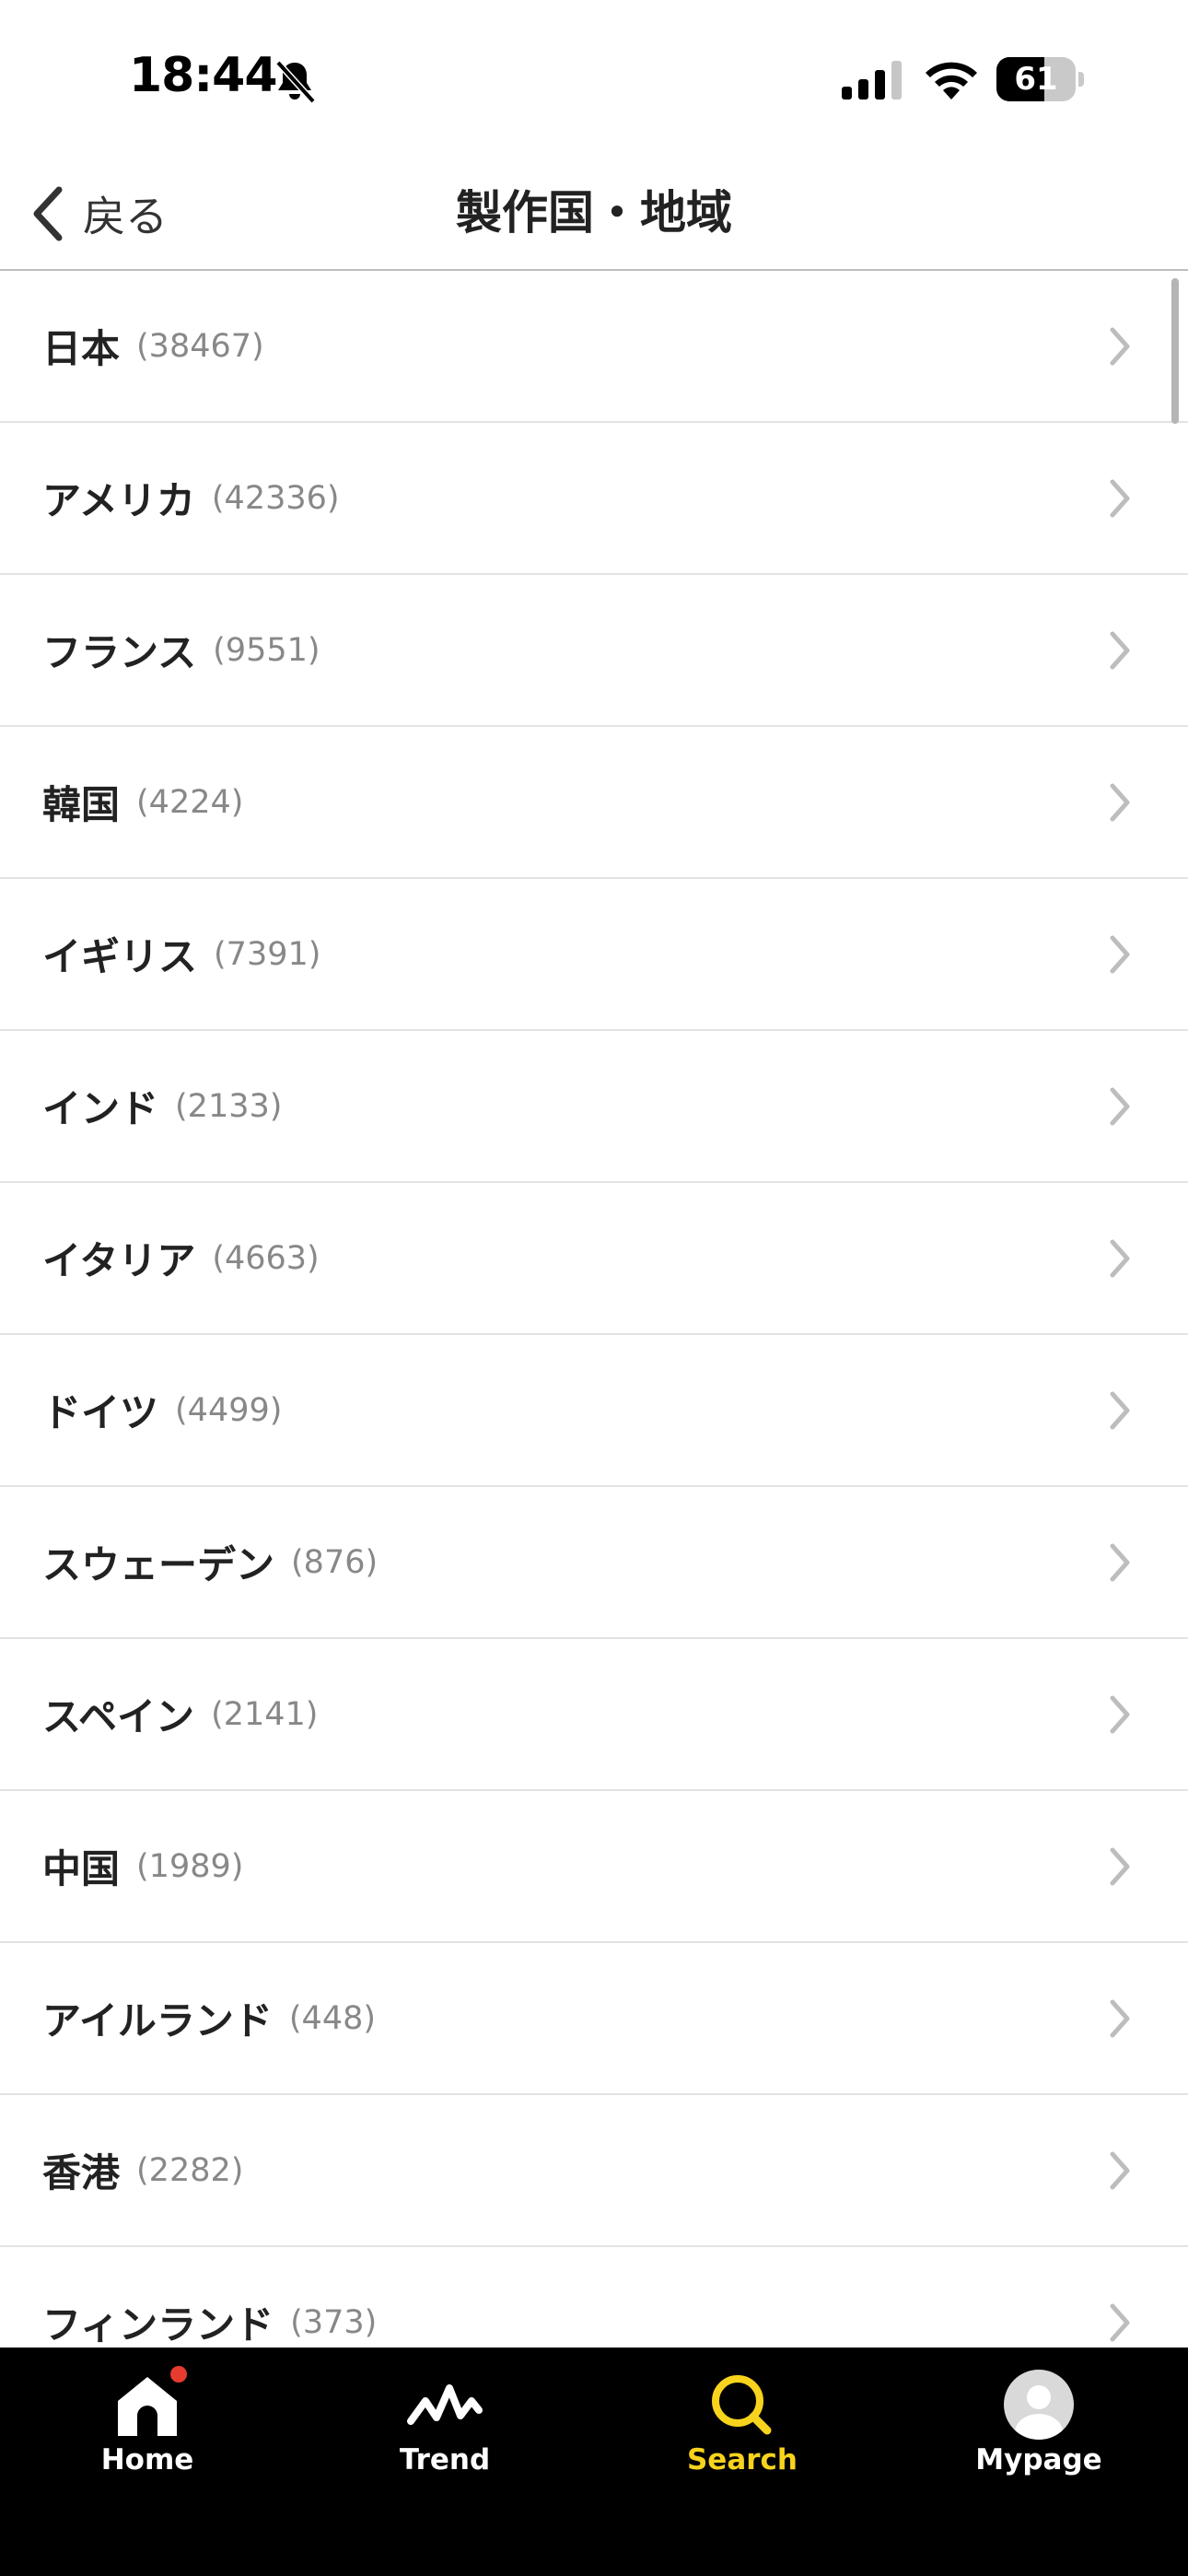 This screenshot has height=2576, width=1188. I want to click on title-count: (448), so click(332, 2018).